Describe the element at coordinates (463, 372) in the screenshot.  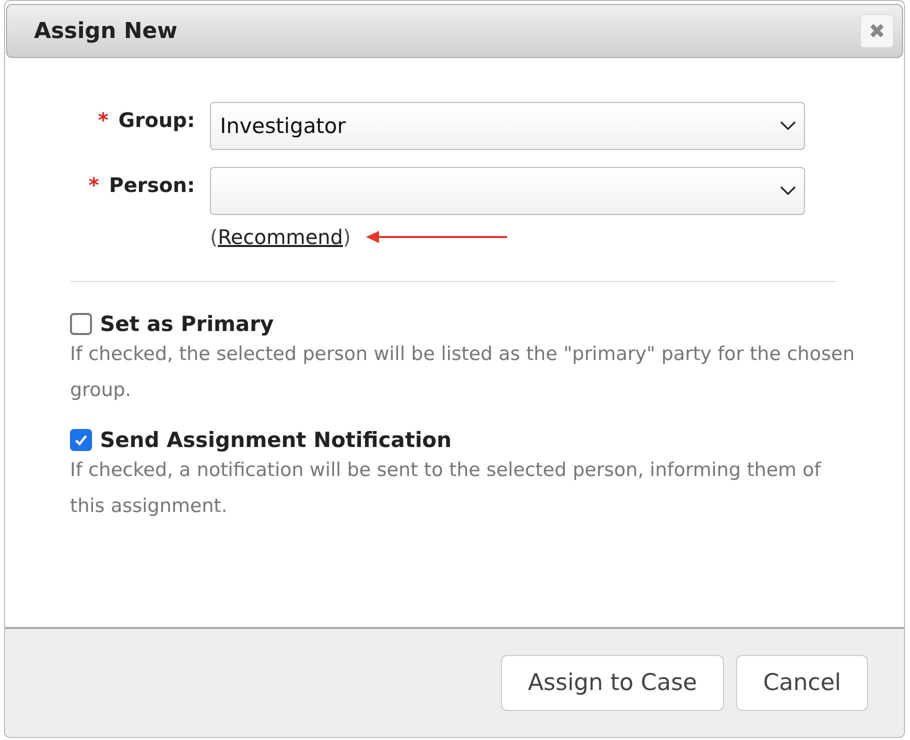
I see `option-description: If checked, the selected person will be listed as the "primary" party for the chosen group.` at that location.